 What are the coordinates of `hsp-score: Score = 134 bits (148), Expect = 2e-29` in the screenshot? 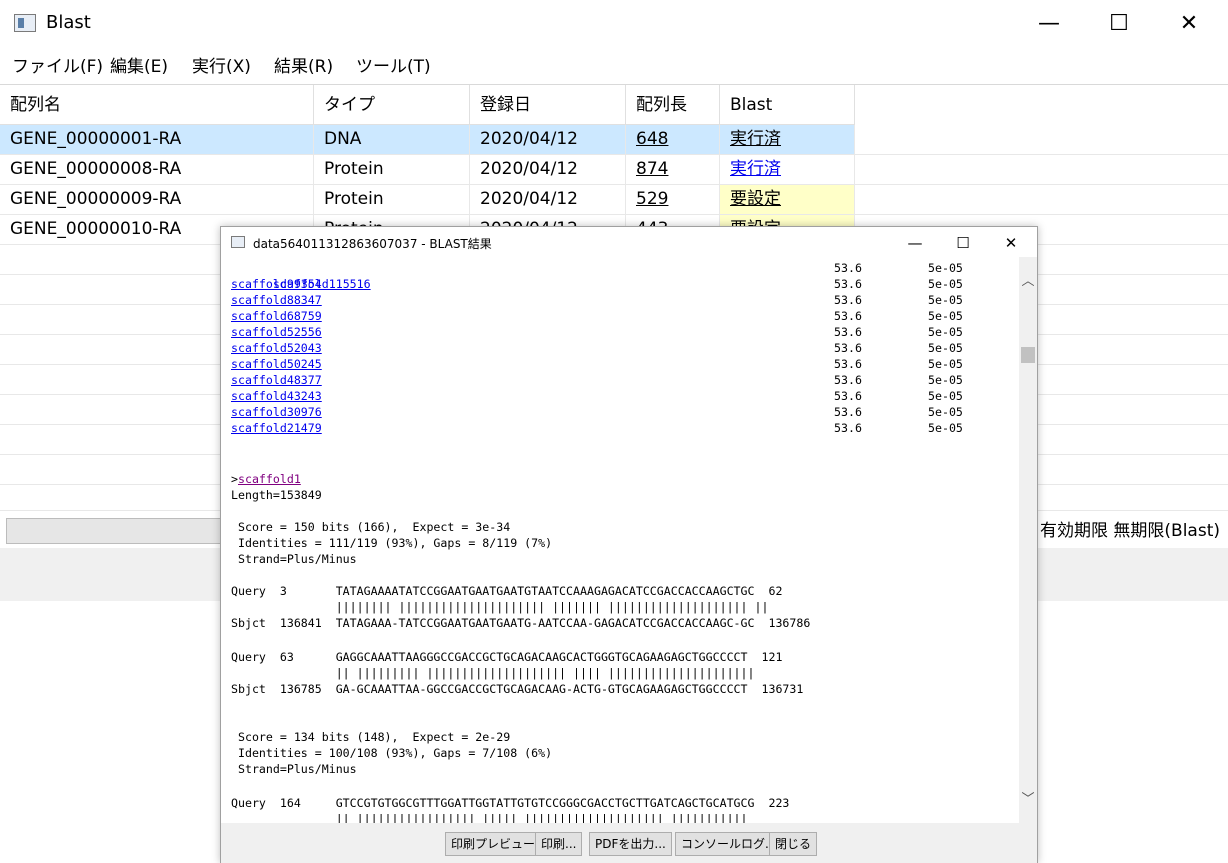 It's located at (371, 737).